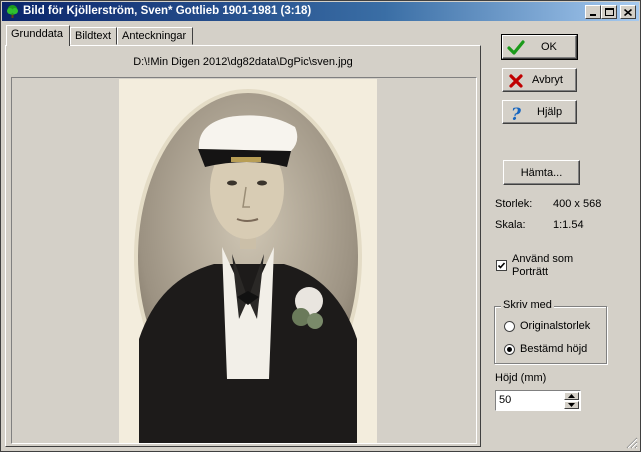  I want to click on tab-label: Bildtext, so click(93, 36).